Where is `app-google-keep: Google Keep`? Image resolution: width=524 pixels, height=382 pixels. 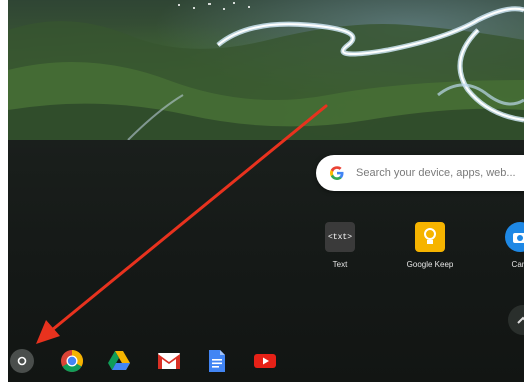 app-google-keep: Google Keep is located at coordinates (430, 245).